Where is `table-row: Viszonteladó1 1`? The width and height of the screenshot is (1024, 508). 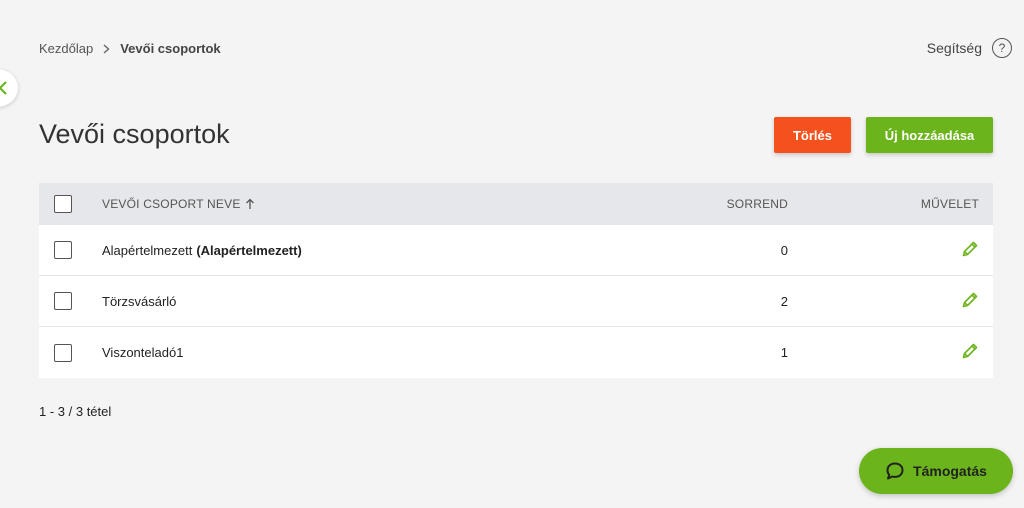
table-row: Viszonteladó1 1 is located at coordinates (516, 352).